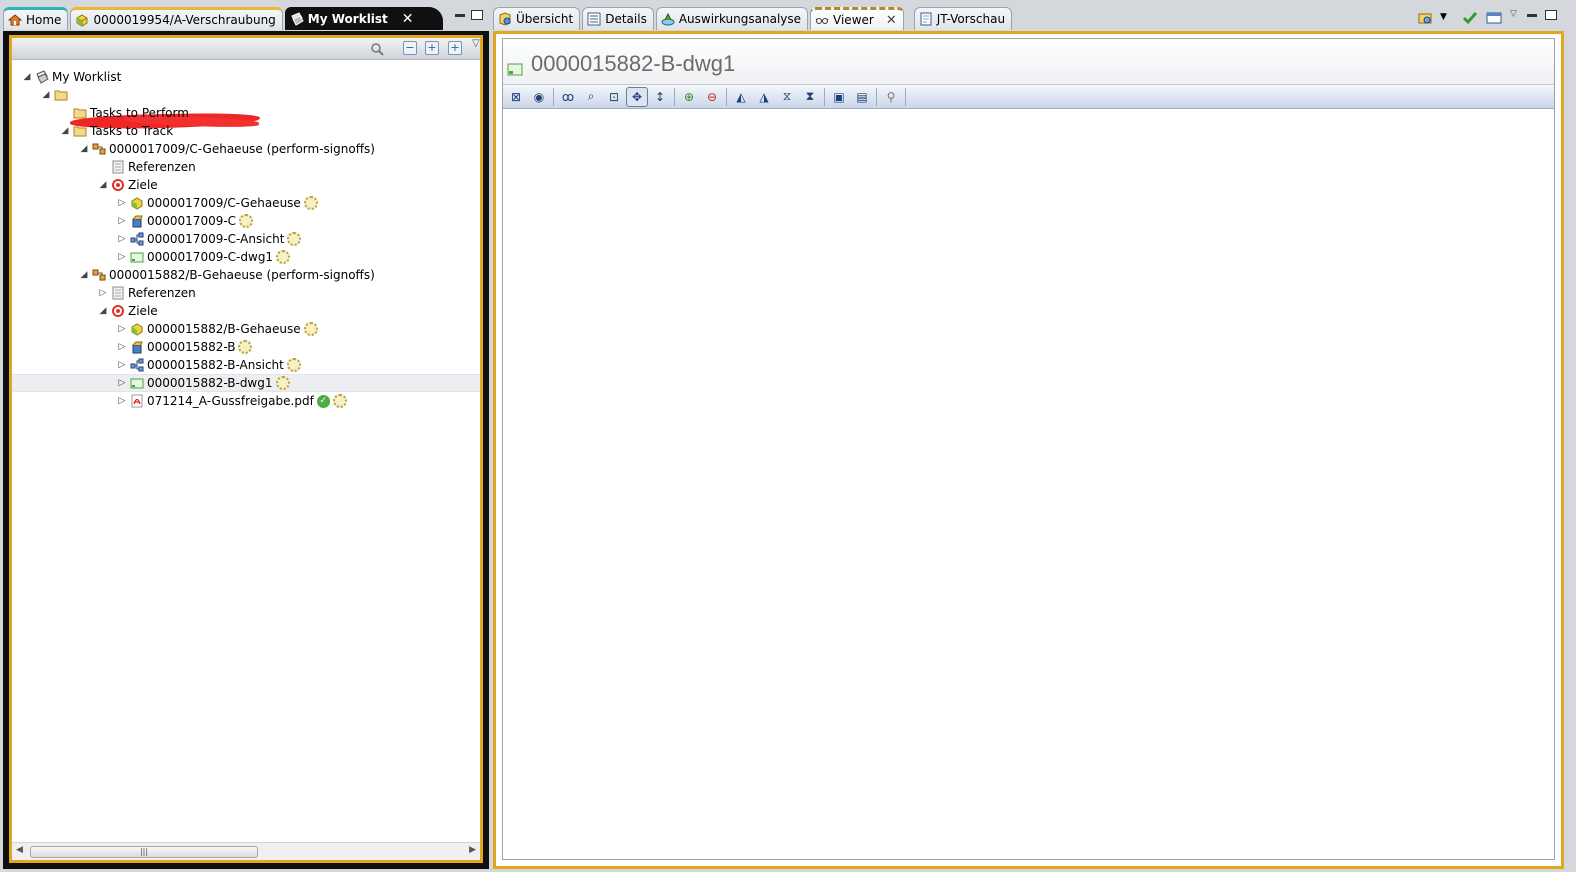 The height and width of the screenshot is (872, 1576). What do you see at coordinates (660, 97) in the screenshot?
I see `vertical-move-icon: ↕` at bounding box center [660, 97].